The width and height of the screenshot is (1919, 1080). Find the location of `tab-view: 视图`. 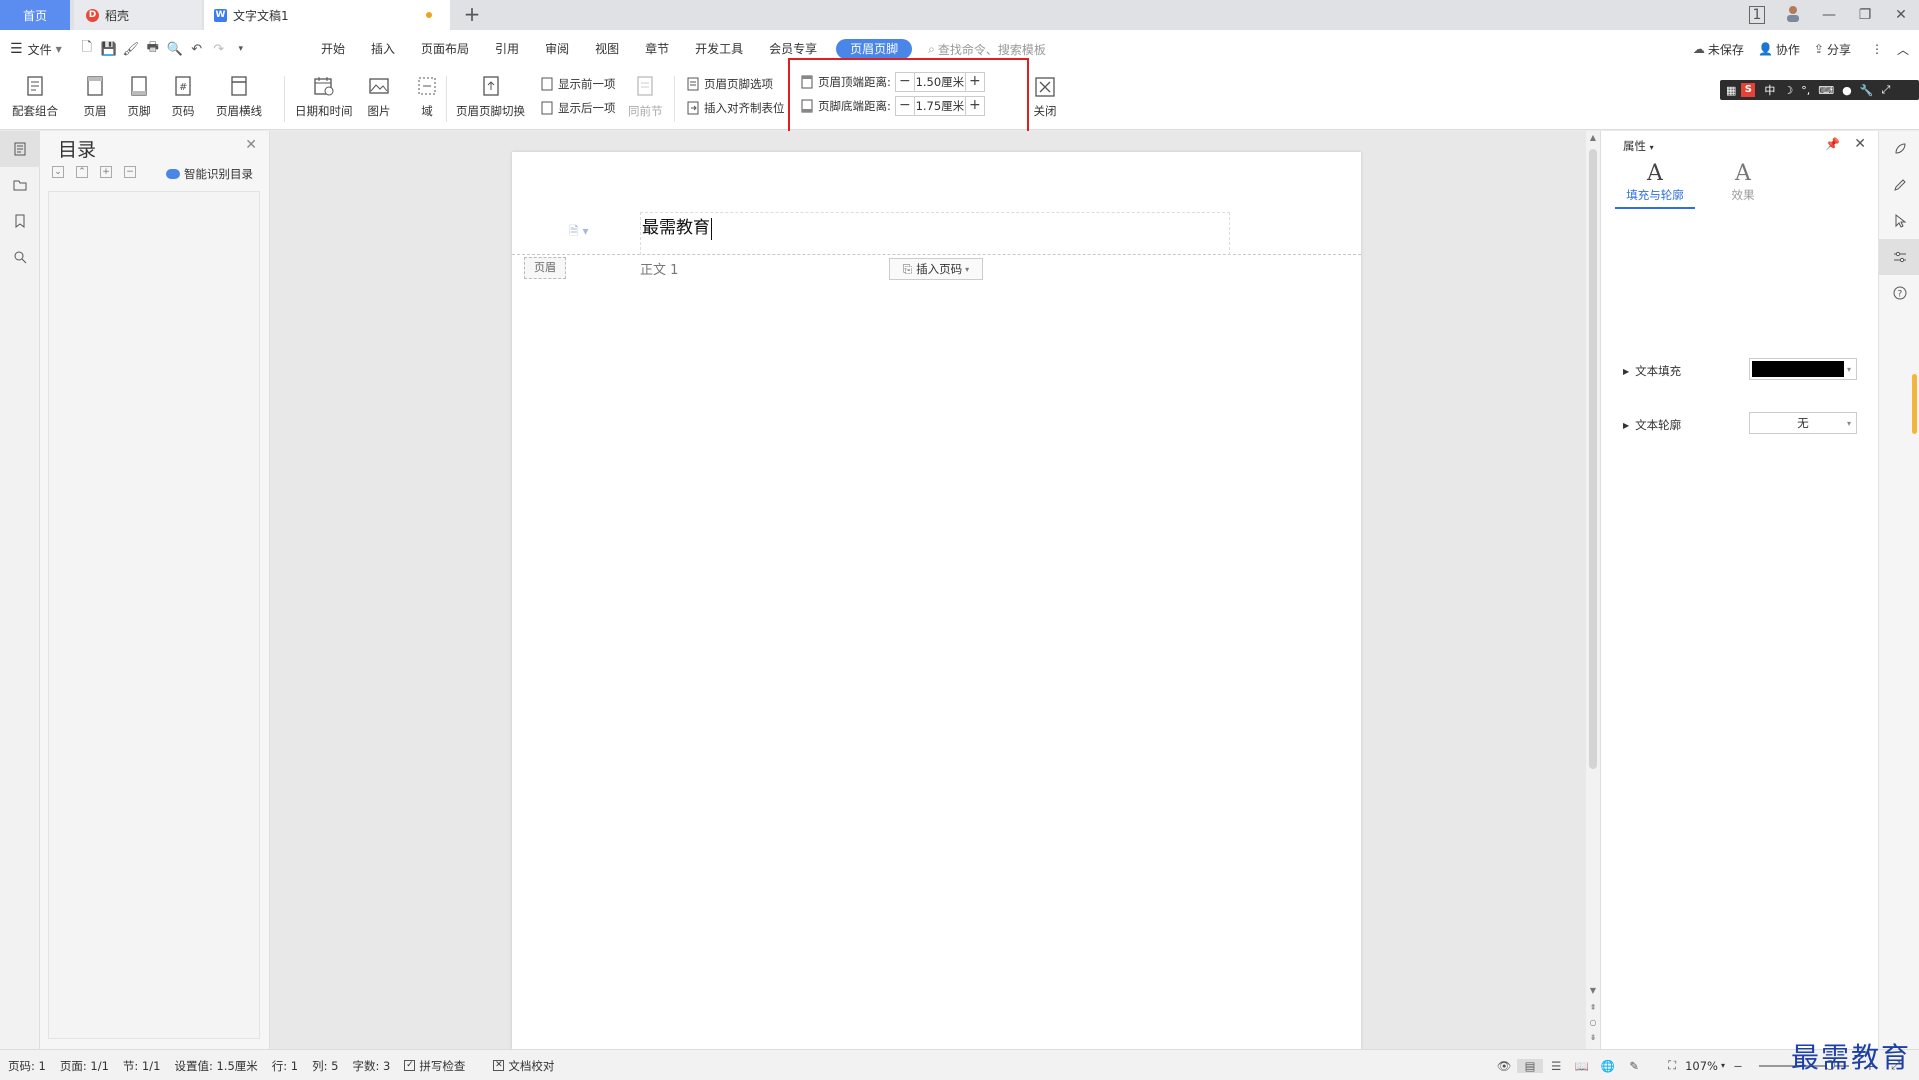

tab-view: 视图 is located at coordinates (607, 49).